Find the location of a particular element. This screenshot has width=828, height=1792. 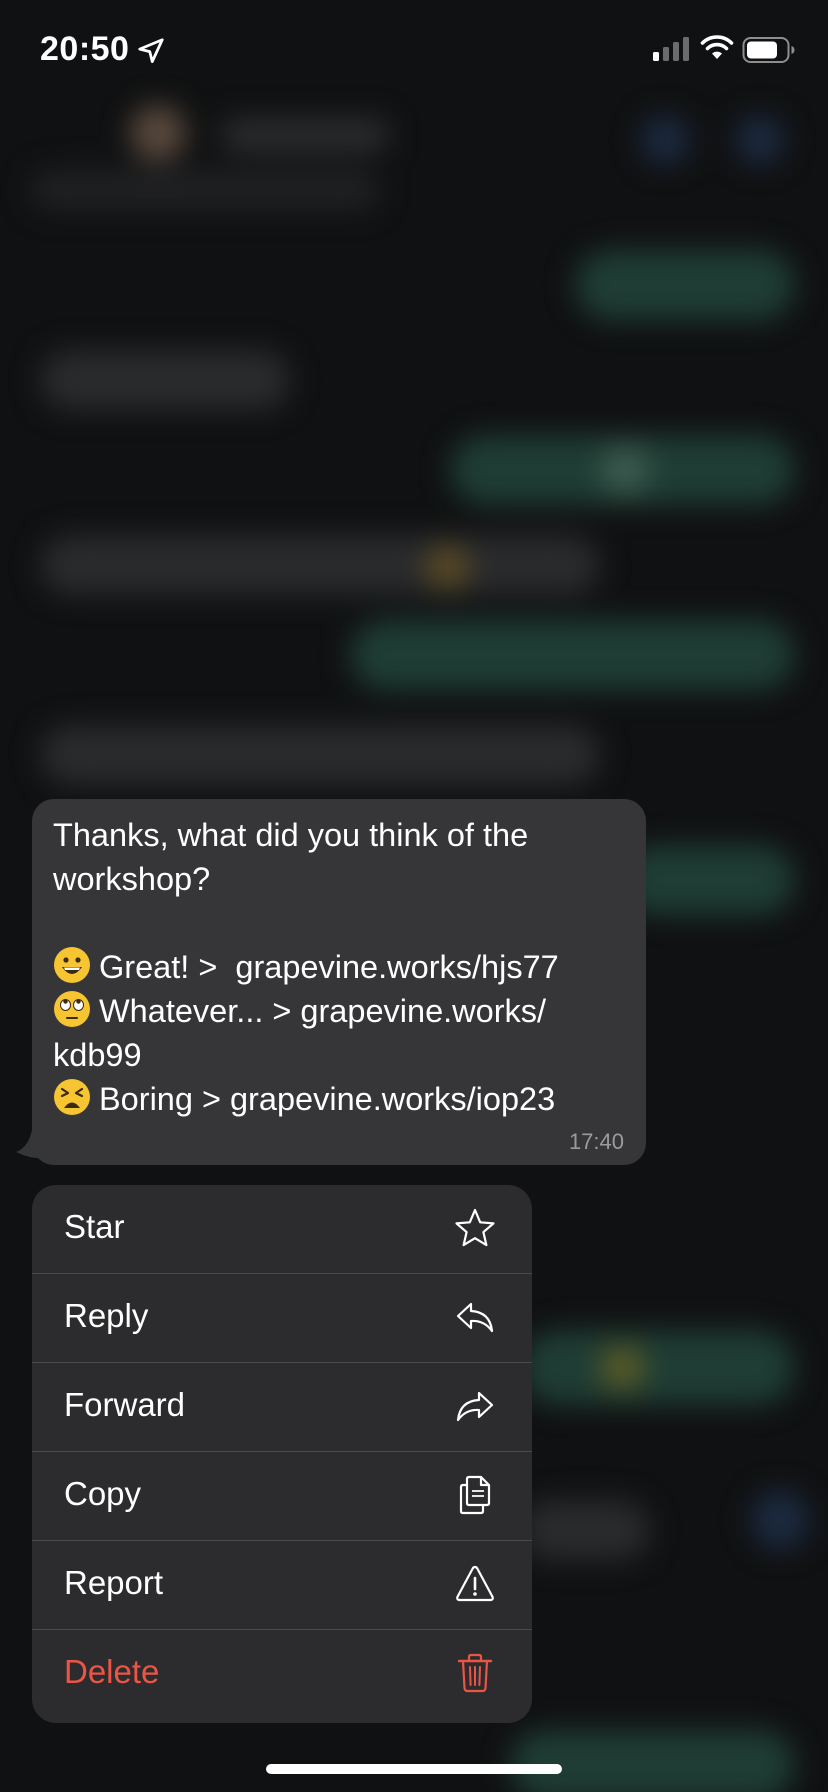

warning-icon is located at coordinates (475, 1583).